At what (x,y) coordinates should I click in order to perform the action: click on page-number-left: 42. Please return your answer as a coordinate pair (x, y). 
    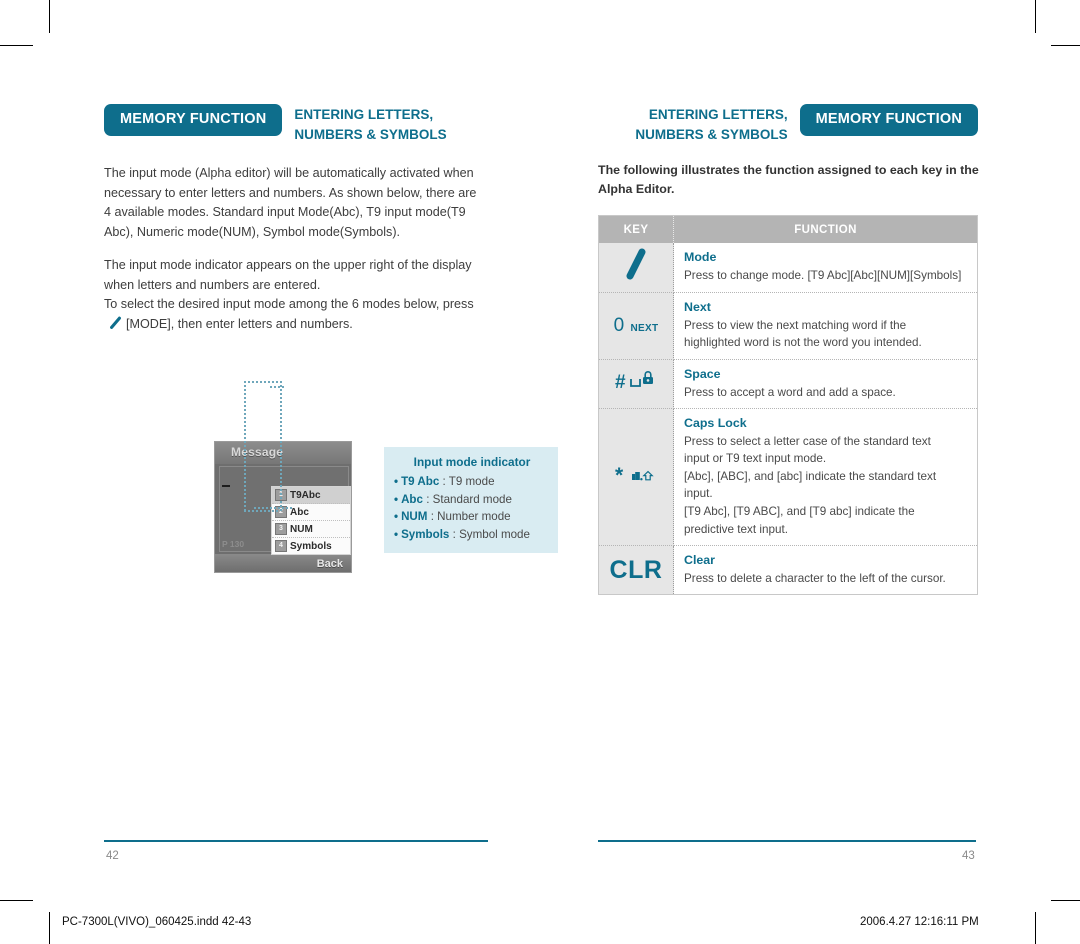
    Looking at the image, I should click on (112, 856).